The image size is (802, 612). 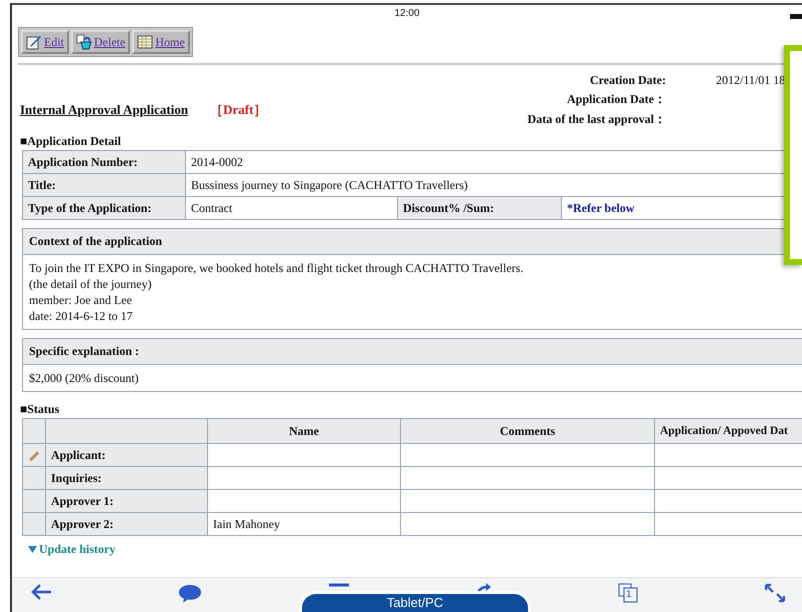 I want to click on toolbar-link: Edit, so click(x=45, y=42).